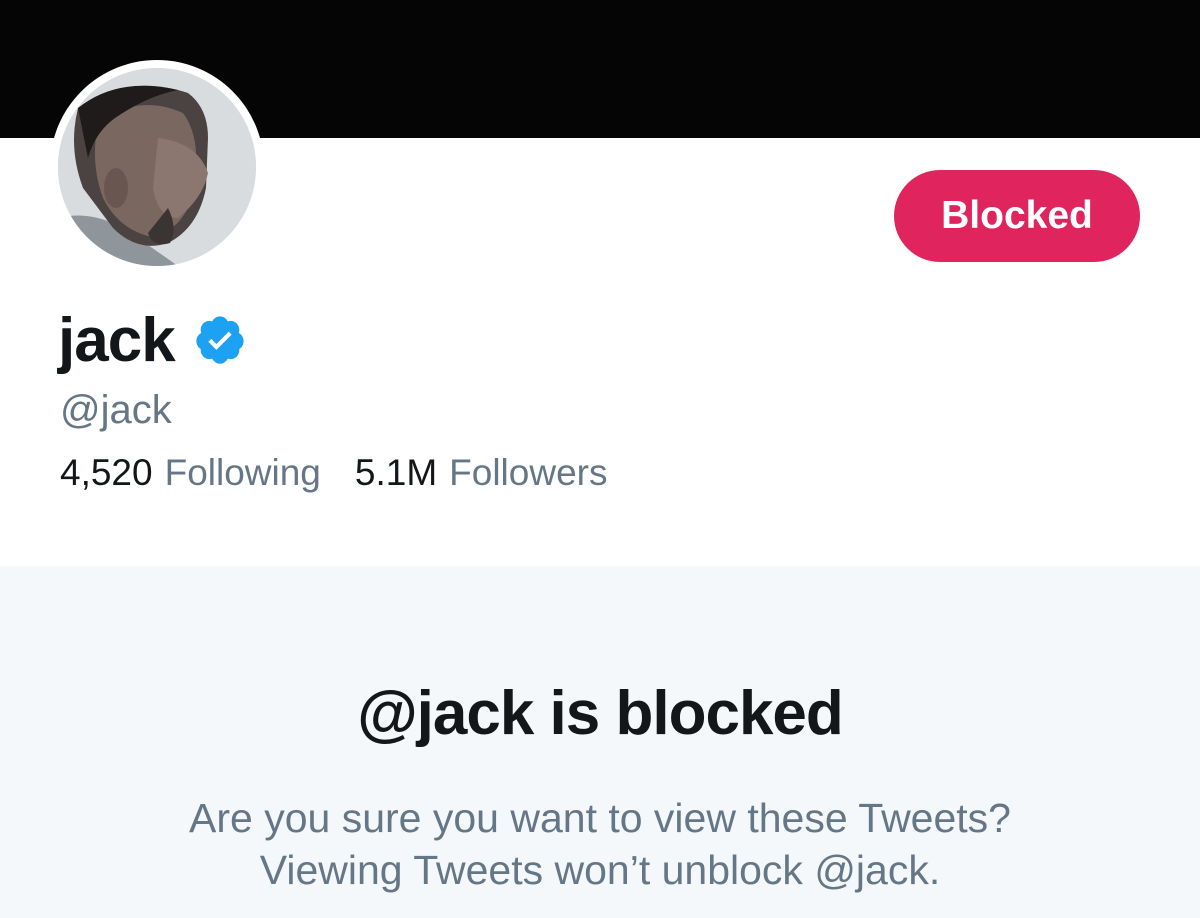 The width and height of the screenshot is (1200, 918). Describe the element at coordinates (242, 472) in the screenshot. I see `following-label: Following` at that location.